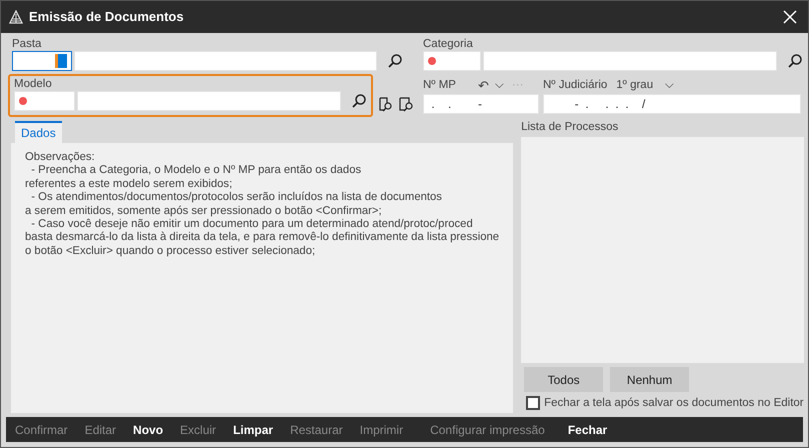 The width and height of the screenshot is (809, 448). What do you see at coordinates (148, 429) in the screenshot?
I see `toolbar-button: Novo` at bounding box center [148, 429].